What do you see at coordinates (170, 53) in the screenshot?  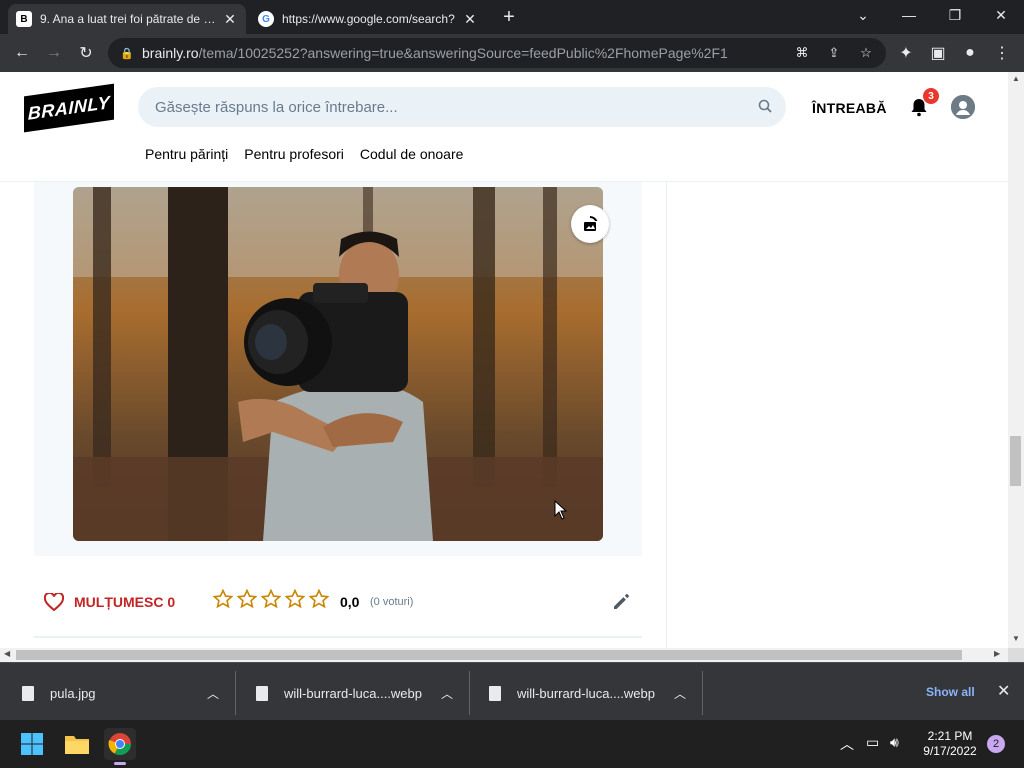 I see `url-host: brainly.ro` at bounding box center [170, 53].